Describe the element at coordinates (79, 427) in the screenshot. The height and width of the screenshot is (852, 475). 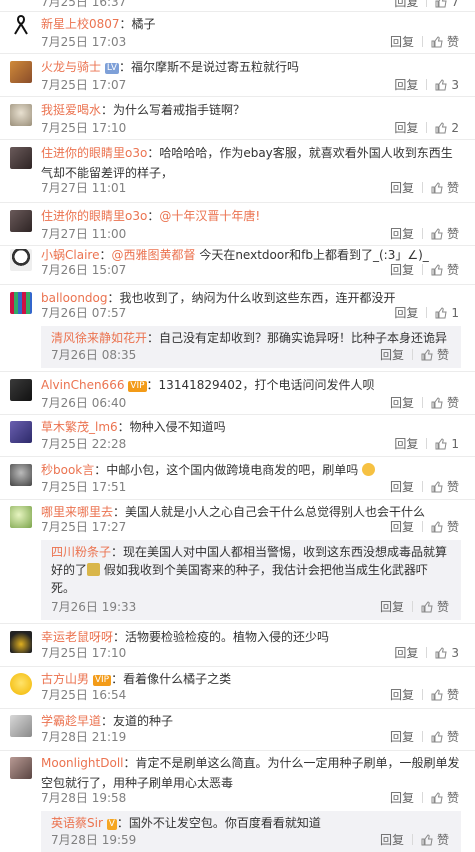
I see `comment-username: 草木繁茂_lm6` at that location.